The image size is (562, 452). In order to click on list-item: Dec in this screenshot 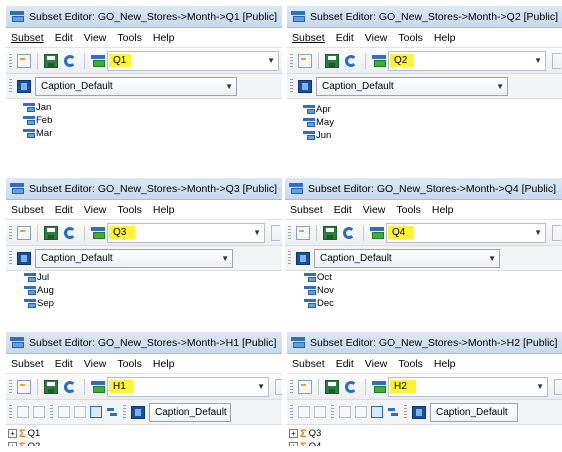, I will do `click(433, 303)`.